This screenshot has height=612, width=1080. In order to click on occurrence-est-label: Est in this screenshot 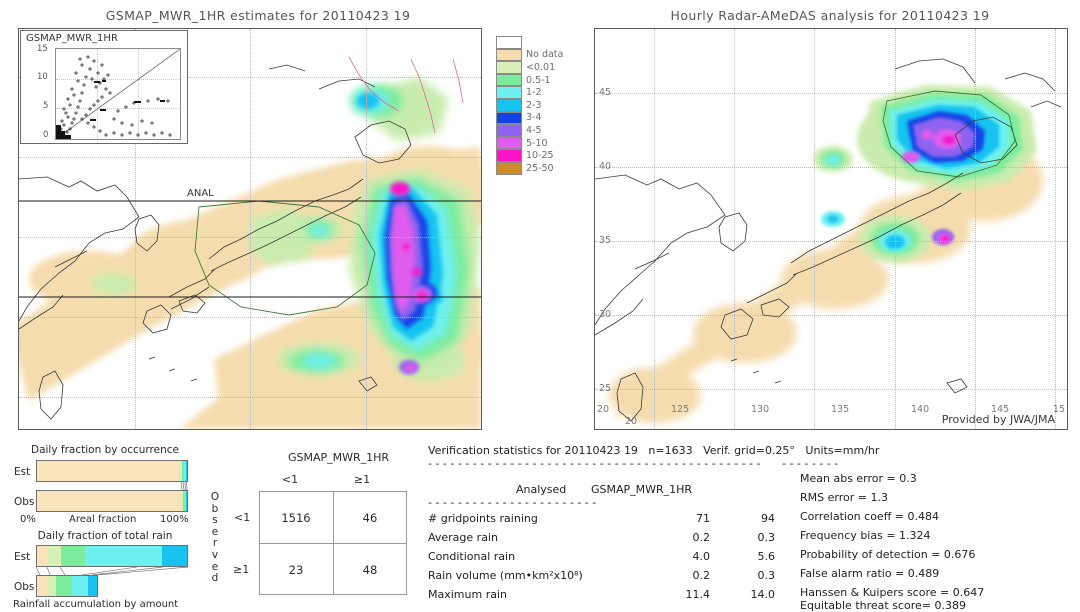, I will do `click(22, 472)`.